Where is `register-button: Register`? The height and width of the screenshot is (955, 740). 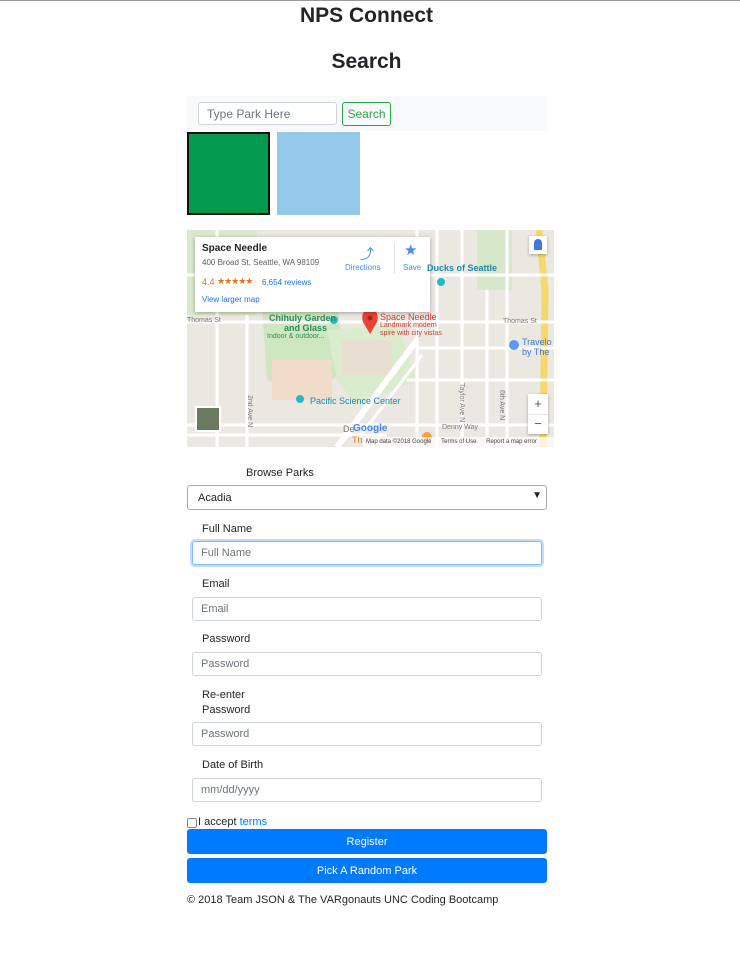 register-button: Register is located at coordinates (367, 841).